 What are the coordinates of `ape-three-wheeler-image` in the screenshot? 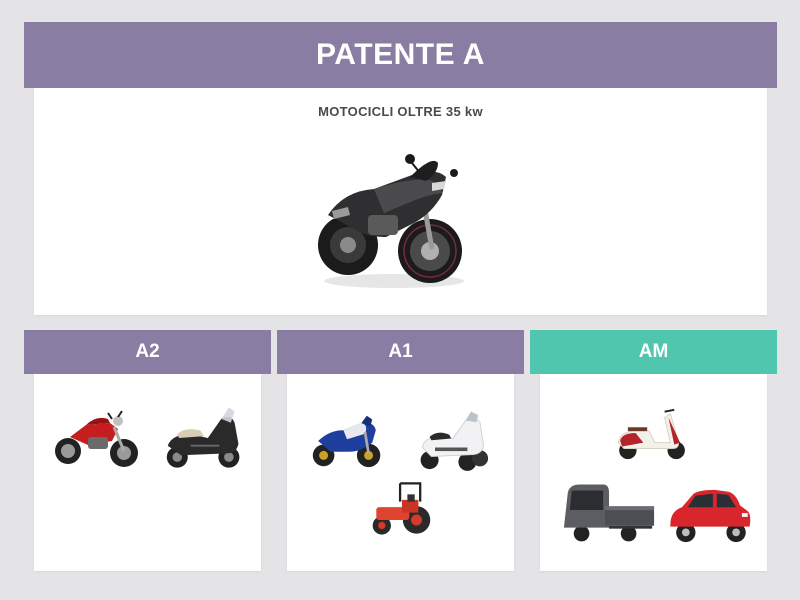 It's located at (609, 513).